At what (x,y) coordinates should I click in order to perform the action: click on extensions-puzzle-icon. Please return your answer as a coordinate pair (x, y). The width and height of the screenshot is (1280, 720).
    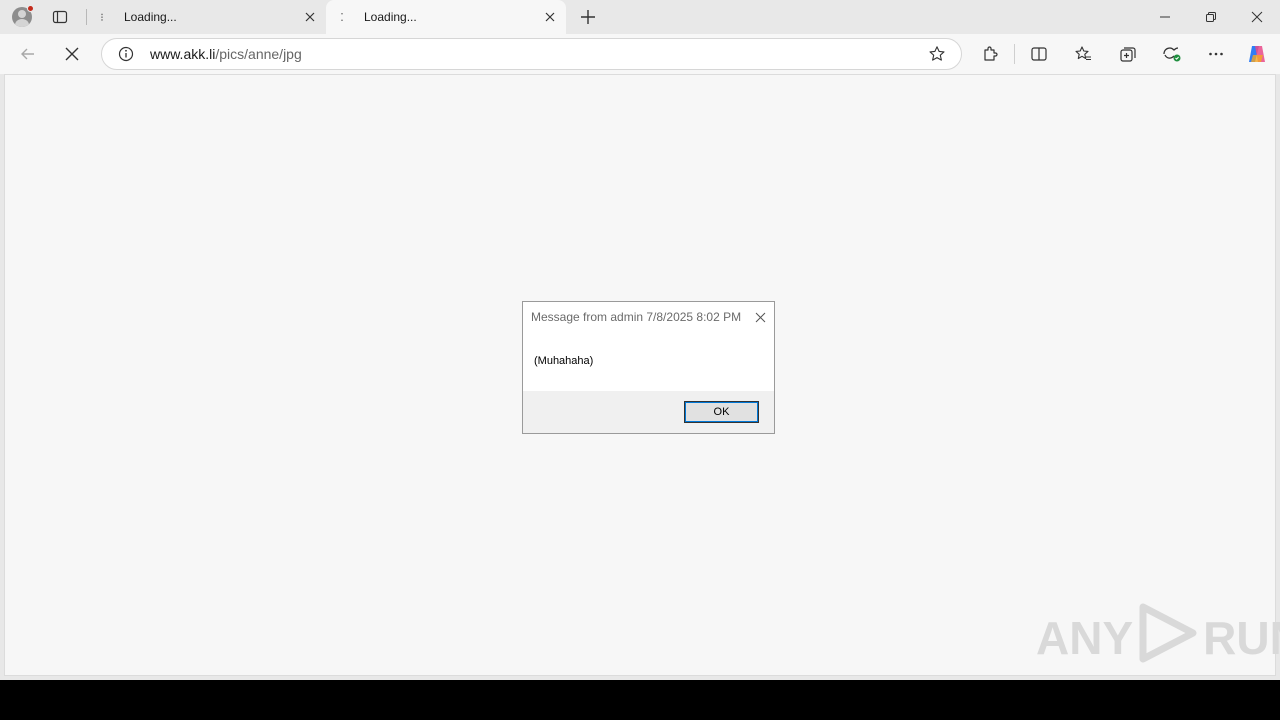
    Looking at the image, I should click on (991, 54).